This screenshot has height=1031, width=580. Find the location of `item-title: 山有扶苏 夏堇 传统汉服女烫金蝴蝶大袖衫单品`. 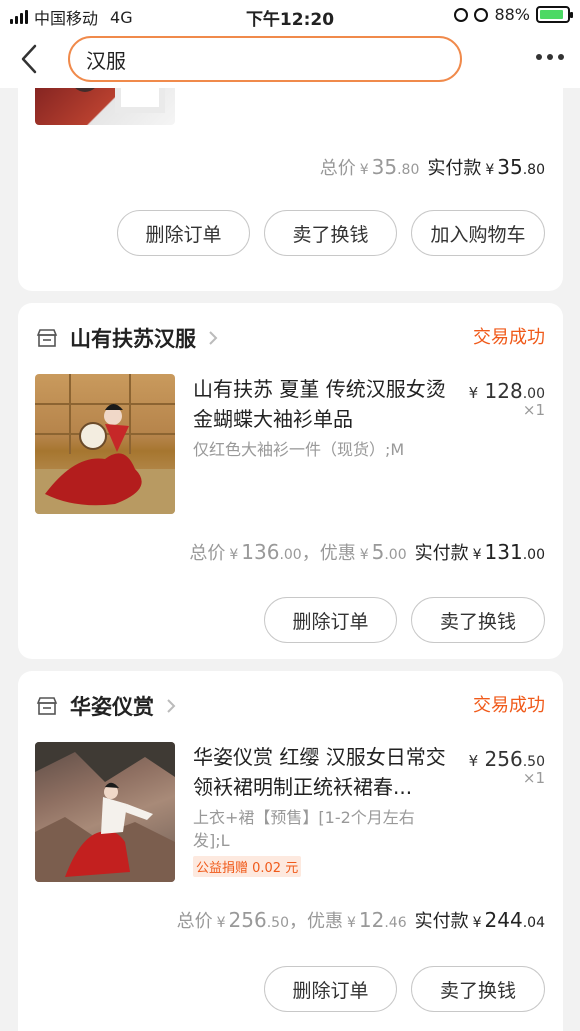

item-title: 山有扶苏 夏堇 传统汉服女烫金蝴蝶大袖衫单品 is located at coordinates (324, 404).